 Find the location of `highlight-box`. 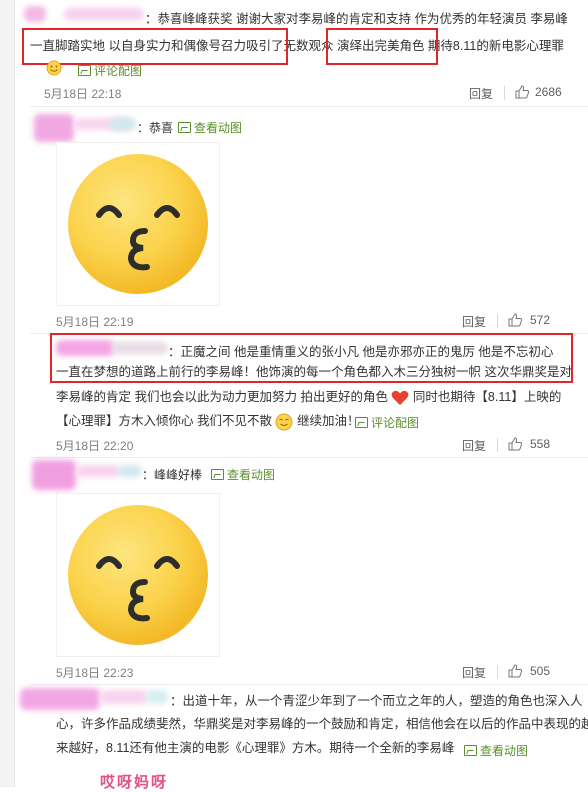

highlight-box is located at coordinates (382, 46).